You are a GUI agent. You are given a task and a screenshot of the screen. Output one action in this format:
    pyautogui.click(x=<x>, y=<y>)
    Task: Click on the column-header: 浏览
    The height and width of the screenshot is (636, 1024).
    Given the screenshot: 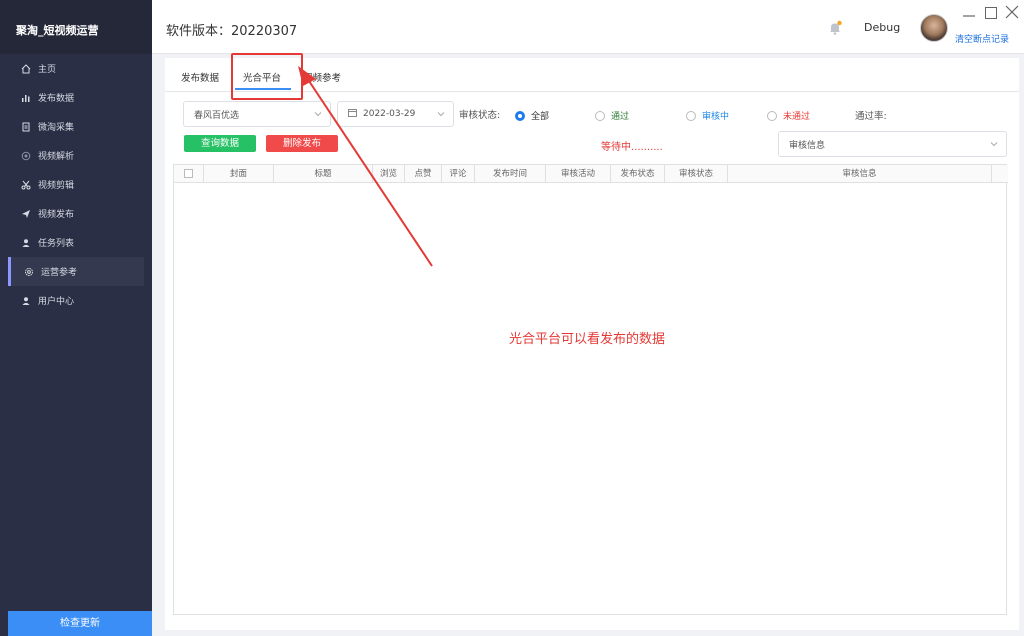 What is the action you would take?
    pyautogui.click(x=389, y=174)
    